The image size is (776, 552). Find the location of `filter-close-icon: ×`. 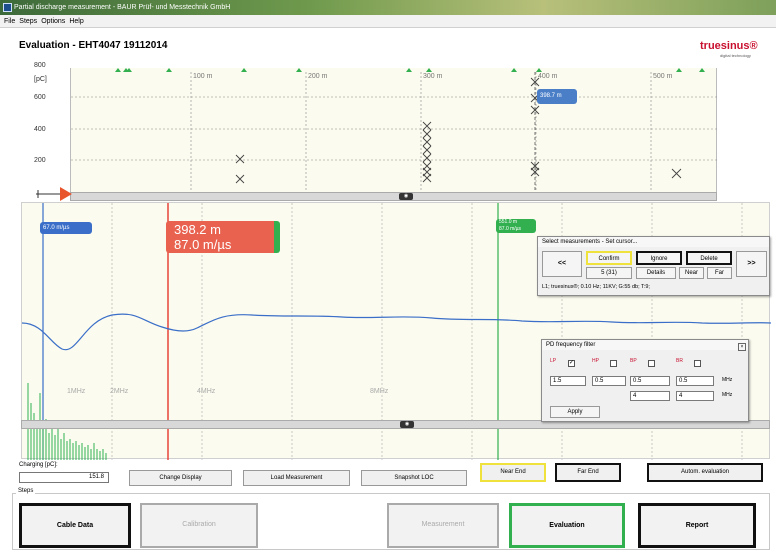

filter-close-icon: × is located at coordinates (742, 347).